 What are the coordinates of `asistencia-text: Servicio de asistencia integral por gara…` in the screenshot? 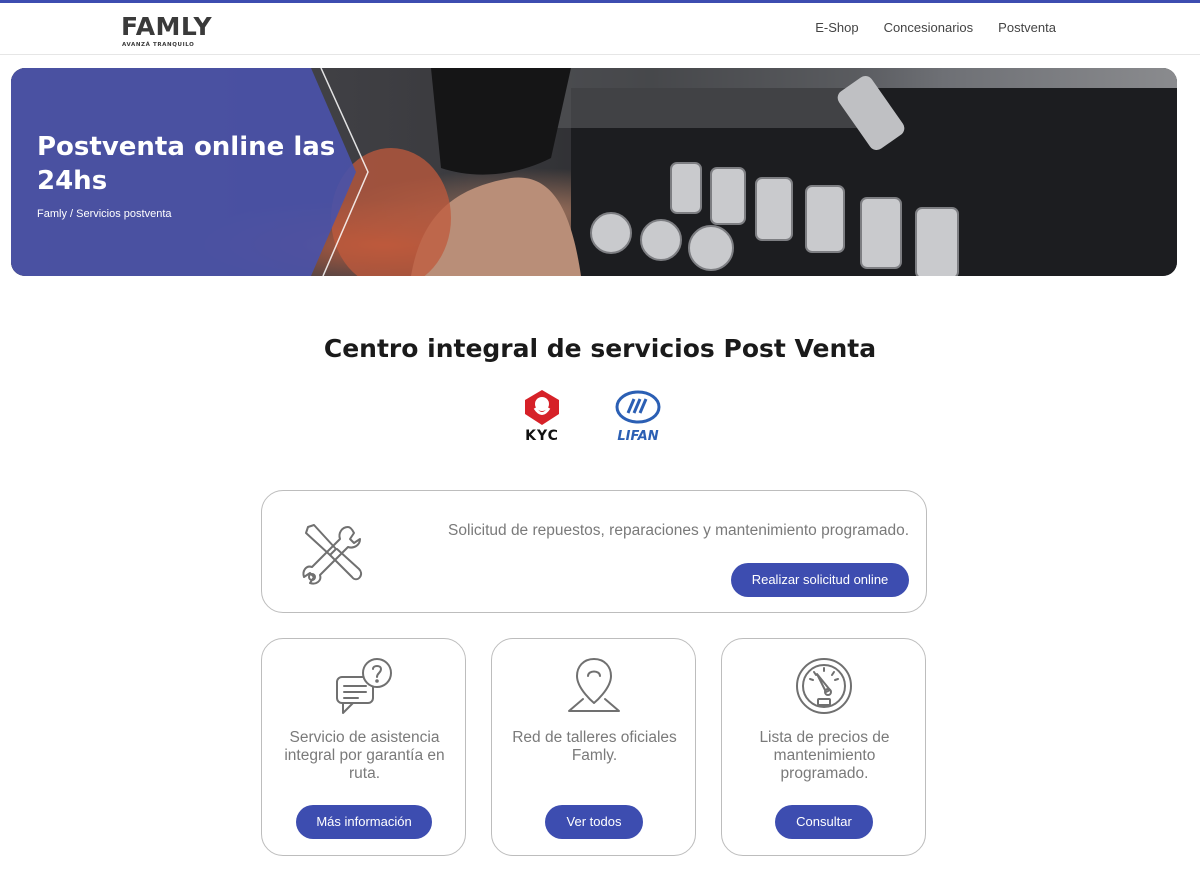 It's located at (364, 755).